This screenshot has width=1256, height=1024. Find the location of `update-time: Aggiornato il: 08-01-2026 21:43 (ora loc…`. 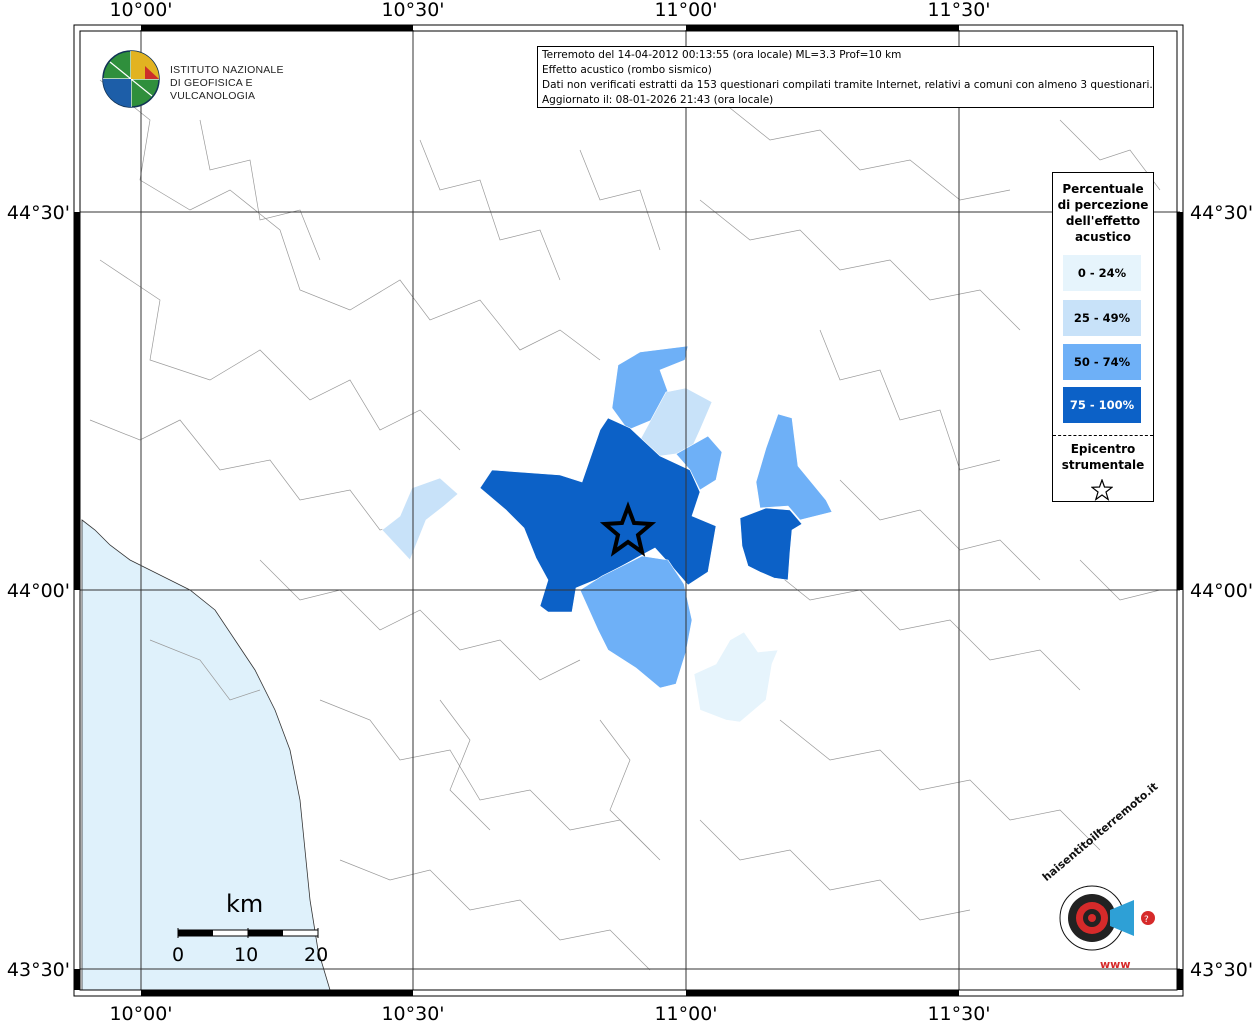

update-time: Aggiornato il: 08-01-2026 21:43 (ora loc… is located at coordinates (658, 100).